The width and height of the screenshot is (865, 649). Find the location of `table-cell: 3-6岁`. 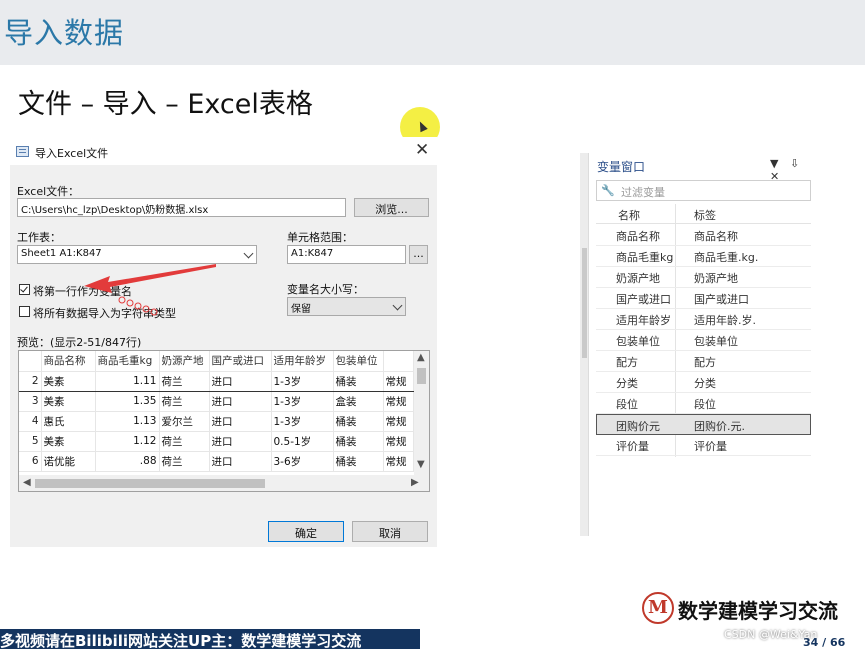

table-cell: 3-6岁 is located at coordinates (302, 461).